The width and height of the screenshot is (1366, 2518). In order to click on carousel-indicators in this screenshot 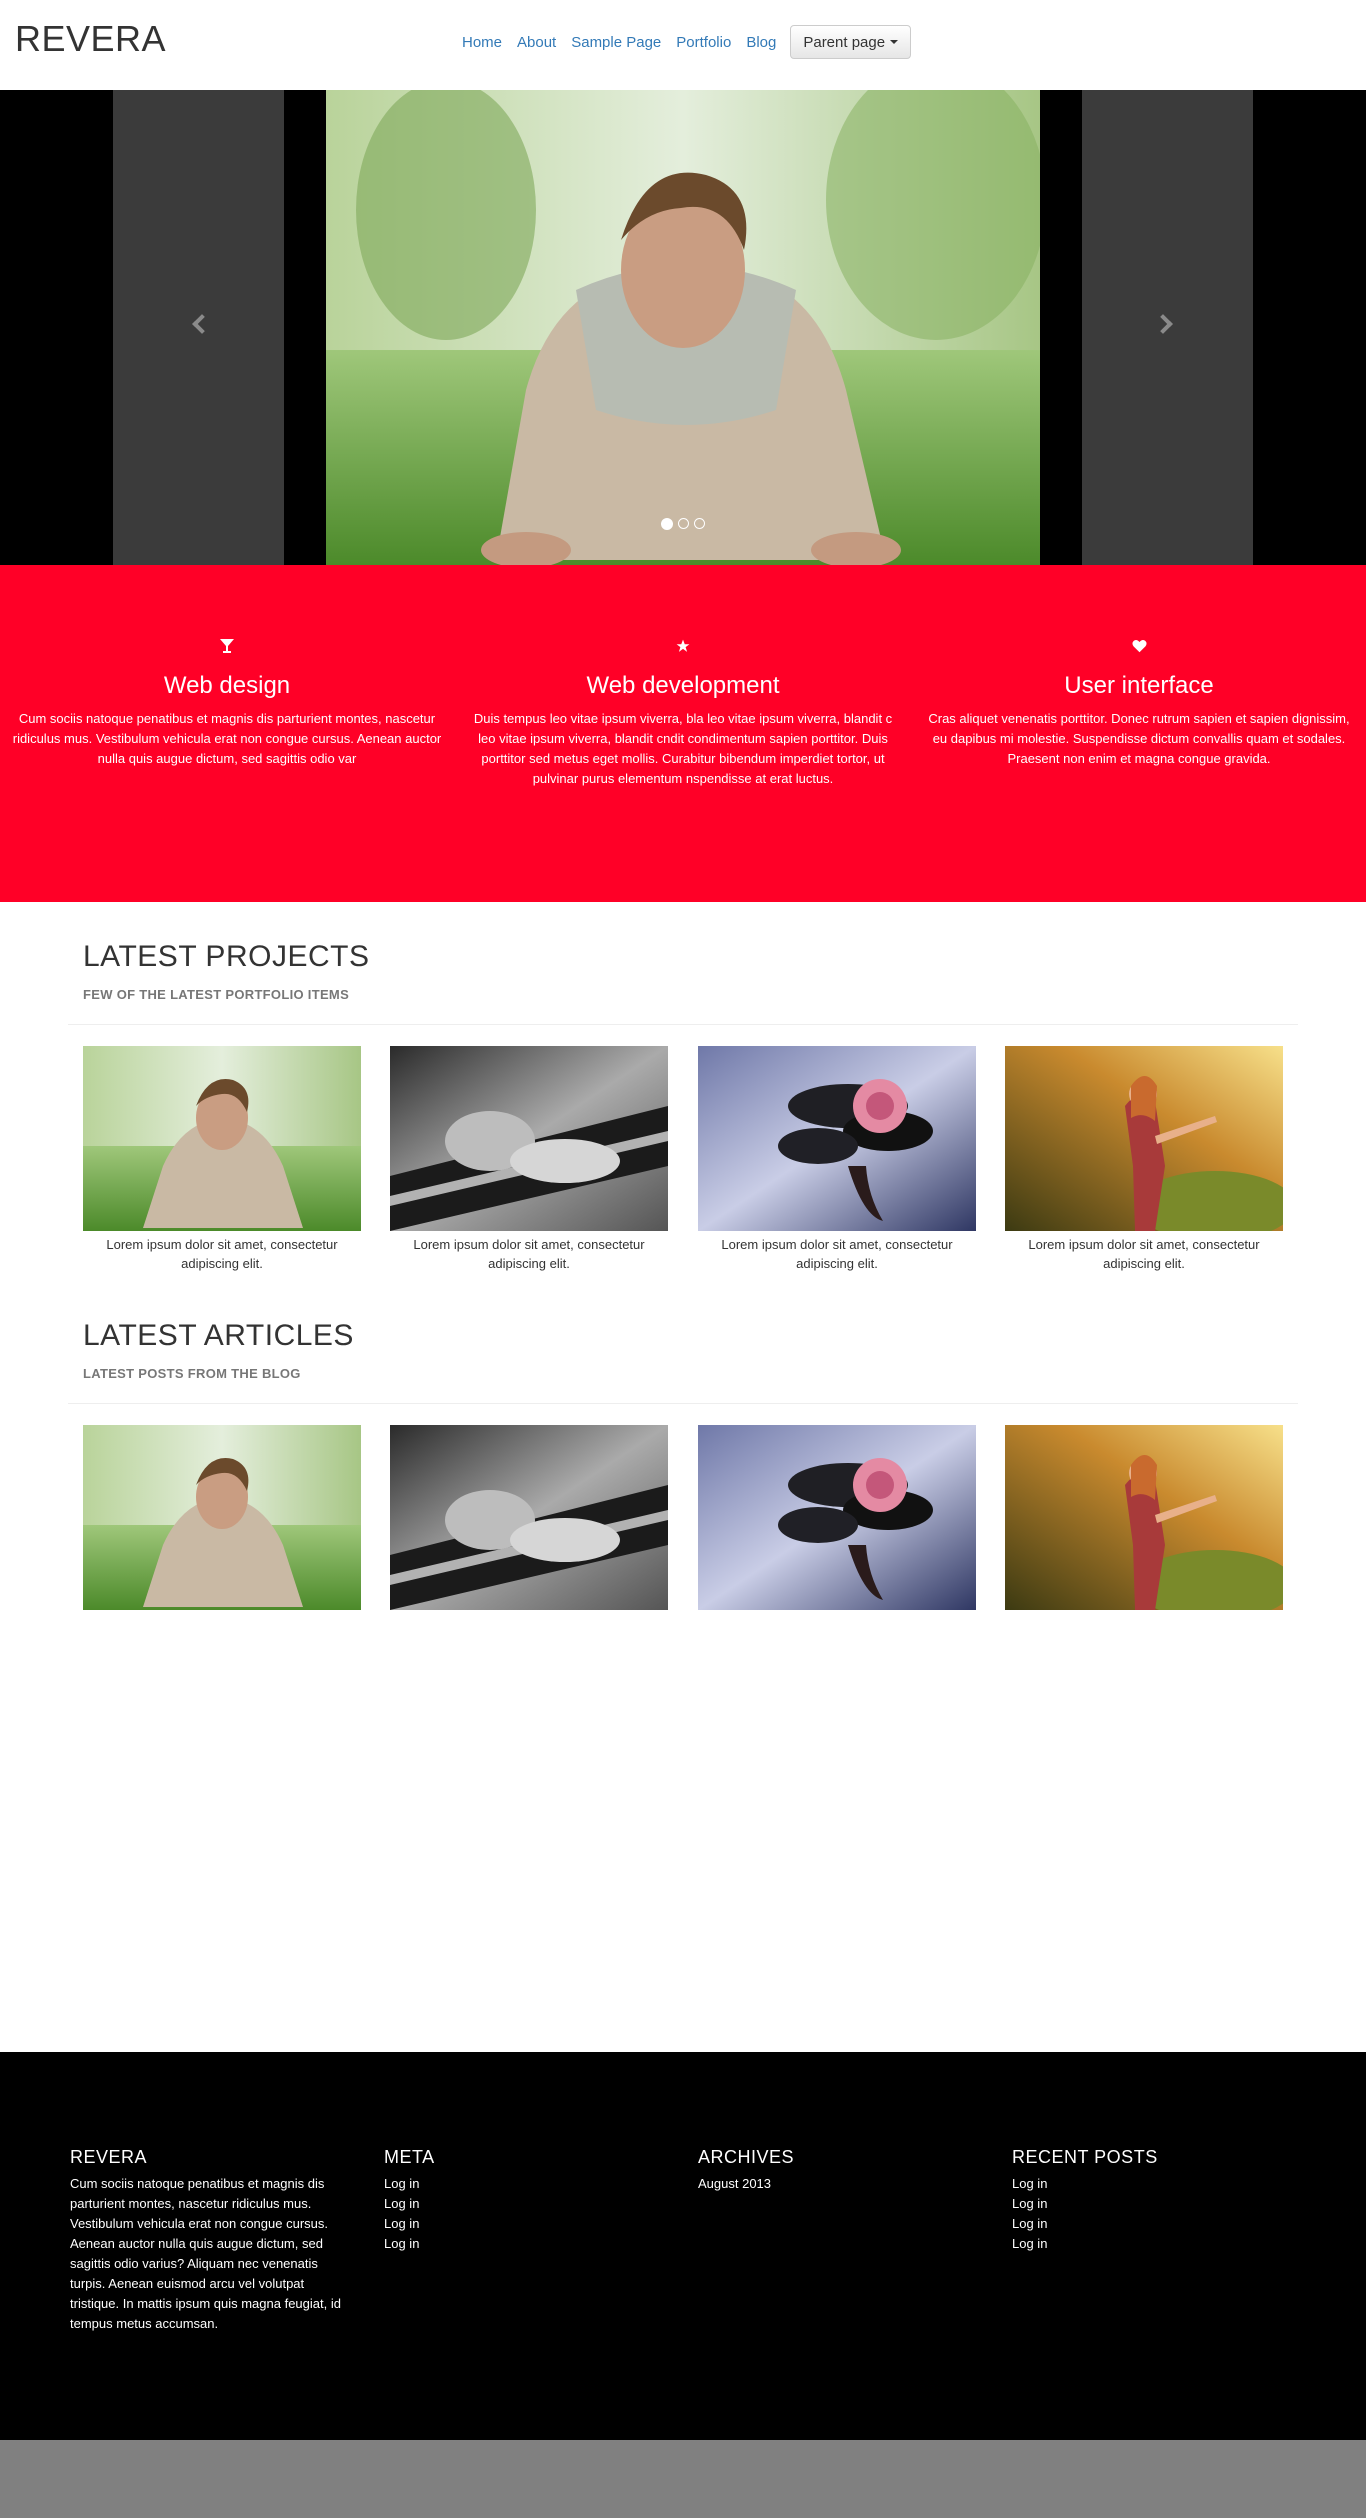, I will do `click(683, 524)`.